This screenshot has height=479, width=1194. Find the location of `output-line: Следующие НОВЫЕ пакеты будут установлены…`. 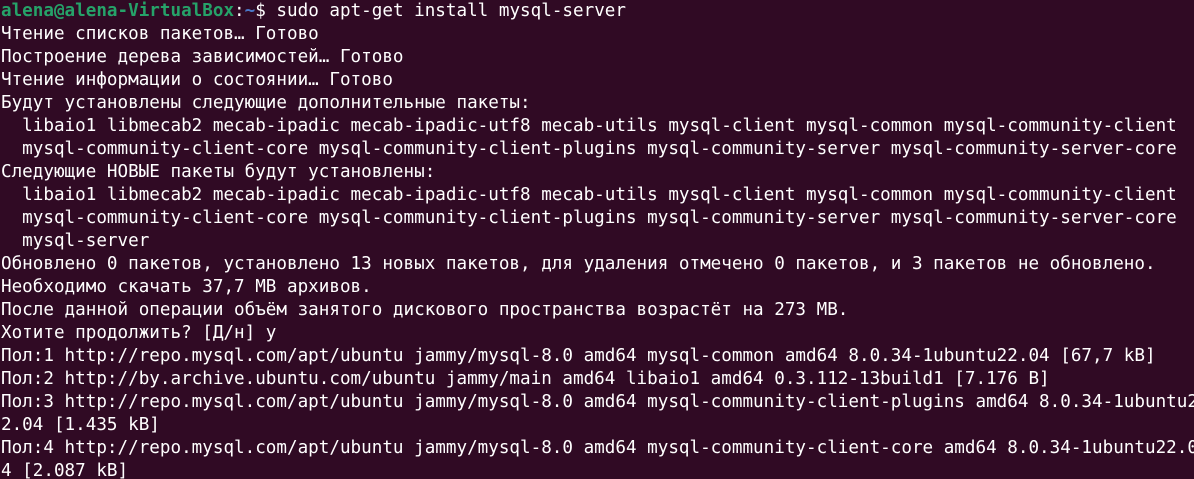

output-line: Следующие НОВЫЕ пакеты будут установлены… is located at coordinates (218, 172).